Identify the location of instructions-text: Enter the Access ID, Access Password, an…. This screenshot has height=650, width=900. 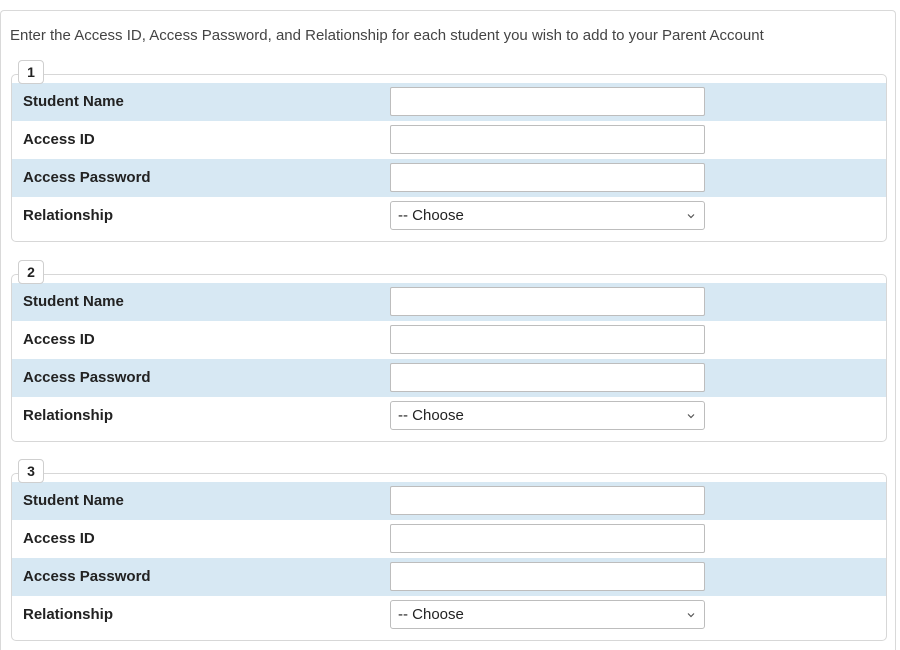
(387, 35).